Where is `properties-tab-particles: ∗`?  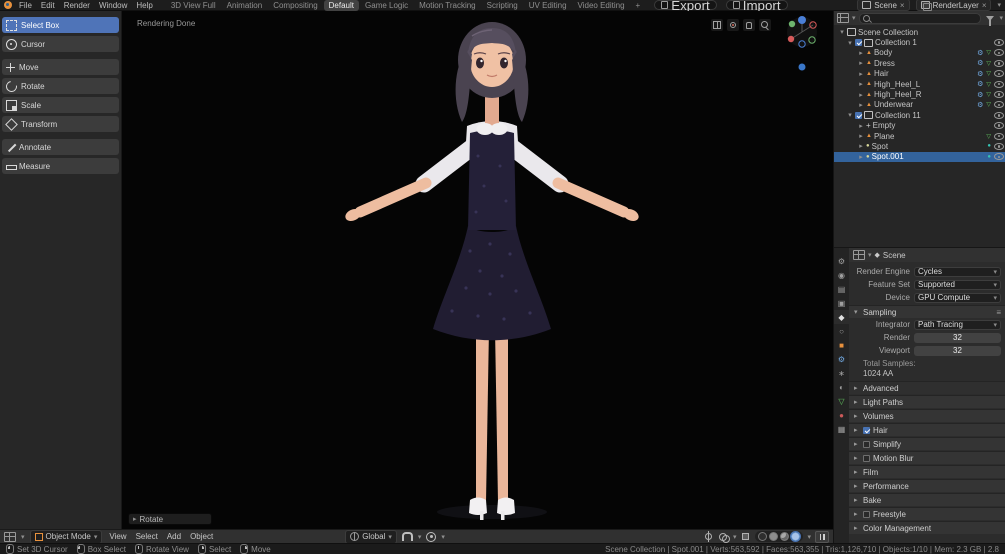
properties-tab-particles: ∗ is located at coordinates (841, 373).